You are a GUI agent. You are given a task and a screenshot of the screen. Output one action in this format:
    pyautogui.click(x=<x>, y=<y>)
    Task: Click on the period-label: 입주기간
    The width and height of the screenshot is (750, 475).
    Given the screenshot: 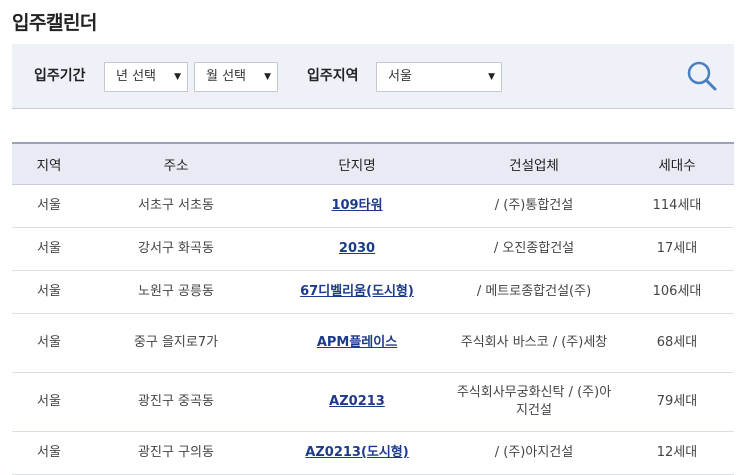 What is the action you would take?
    pyautogui.click(x=60, y=76)
    